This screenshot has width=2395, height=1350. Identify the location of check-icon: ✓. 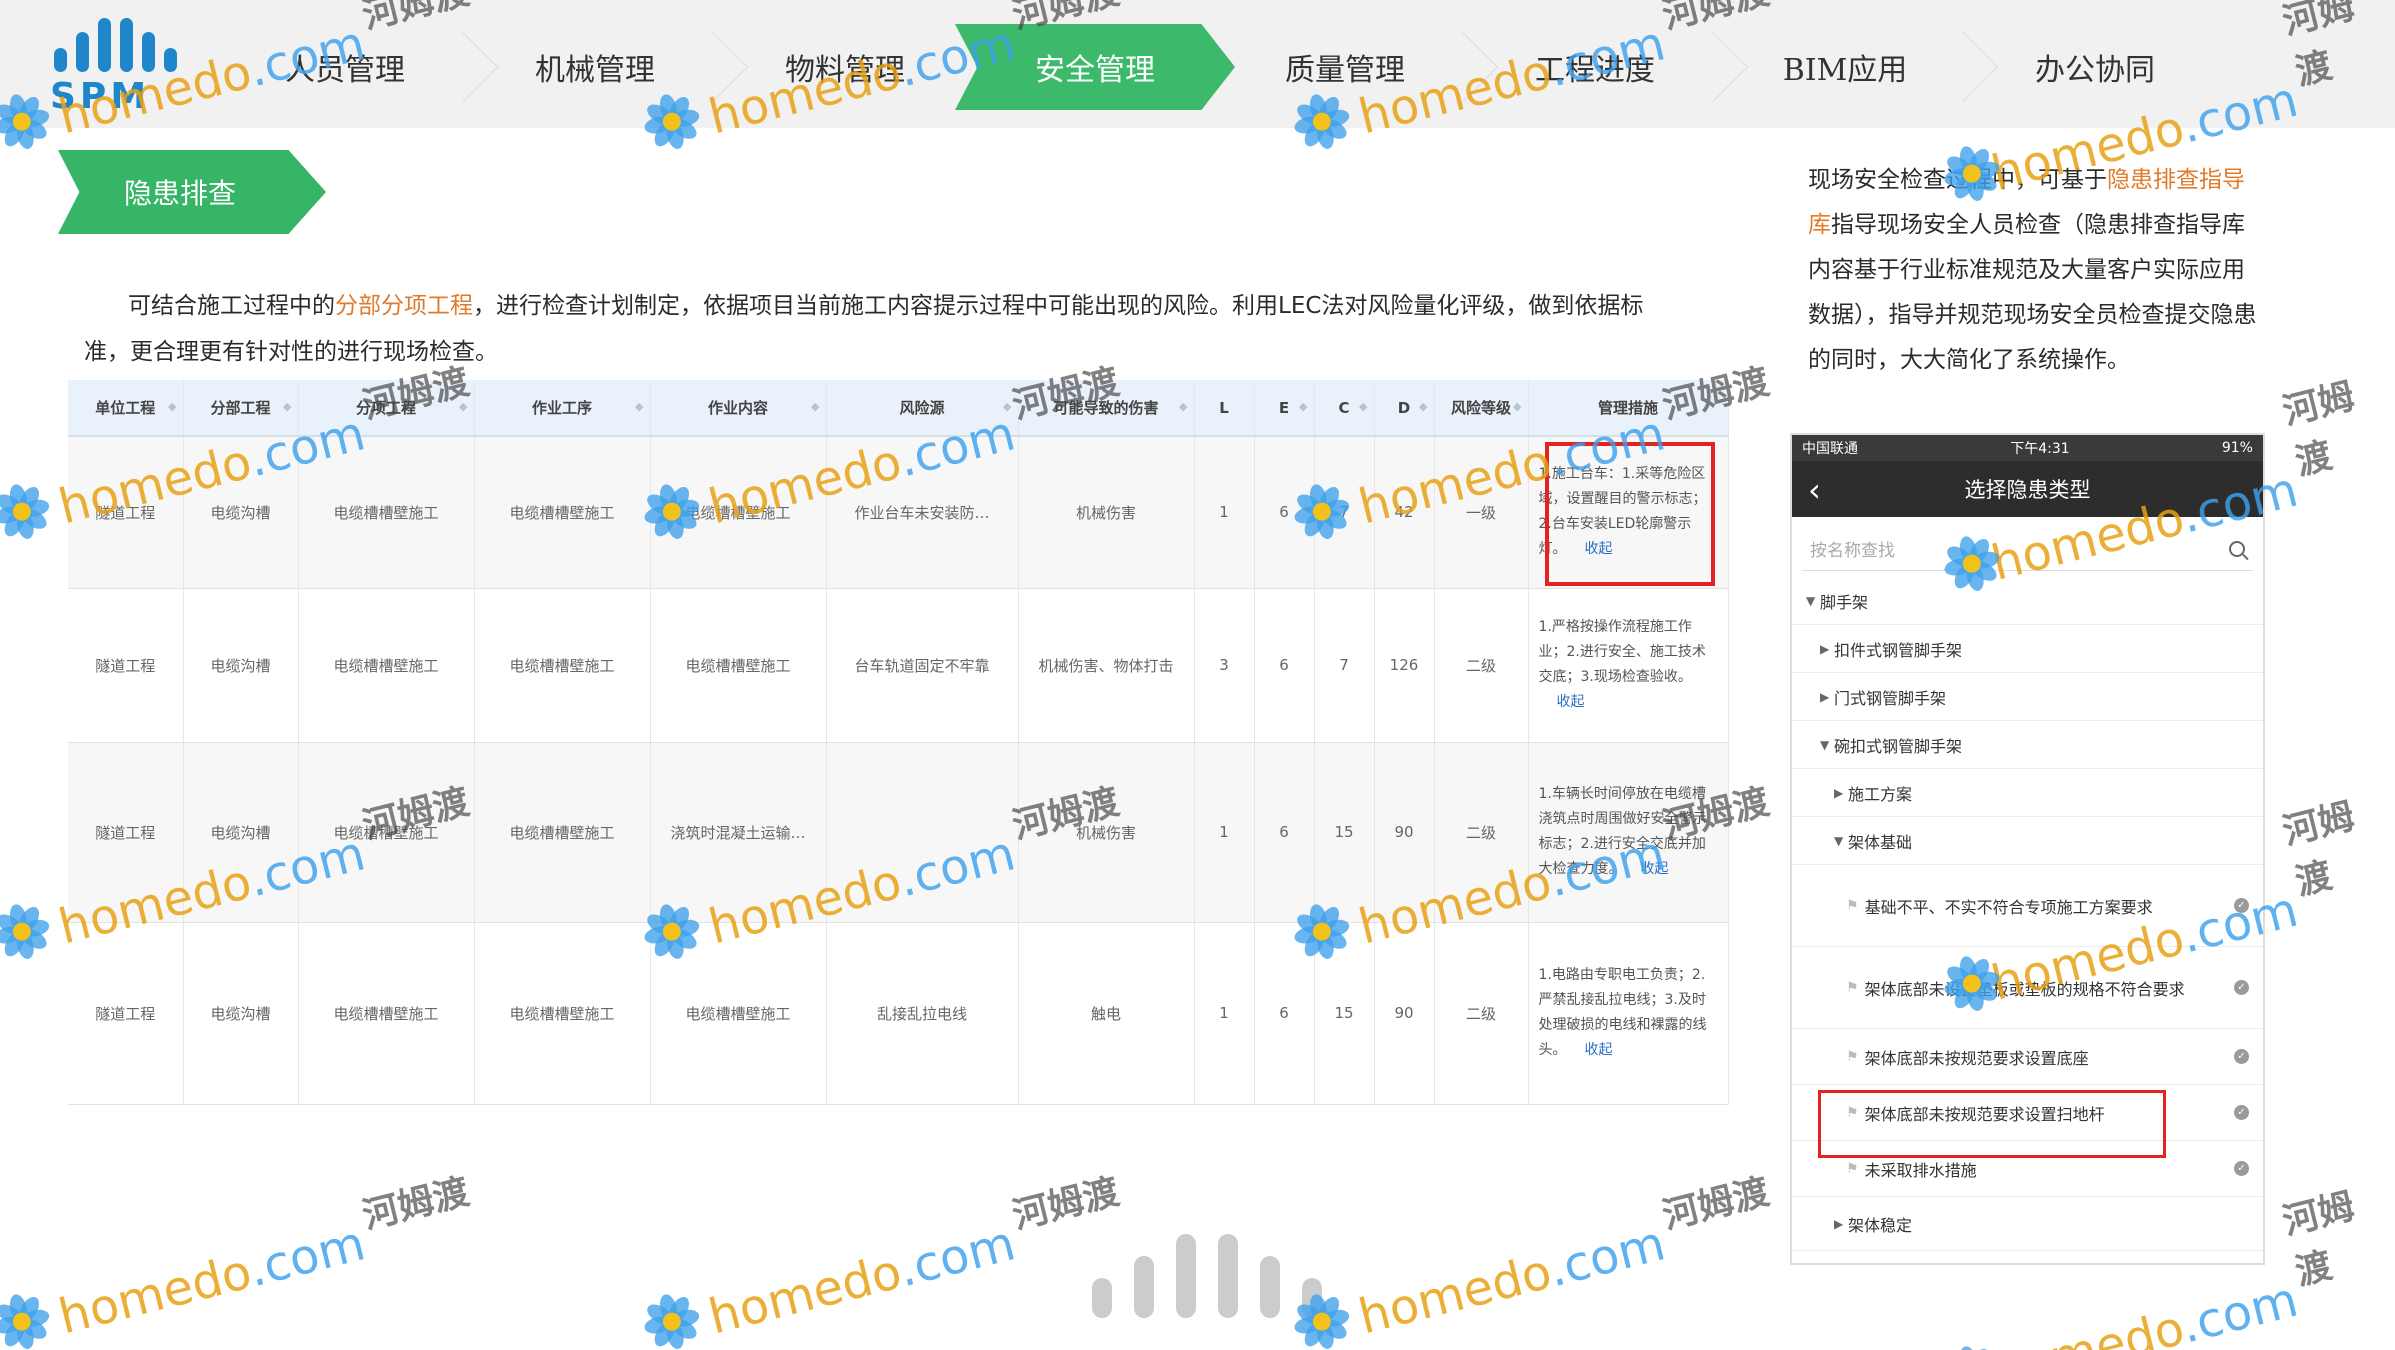
(2241, 1112).